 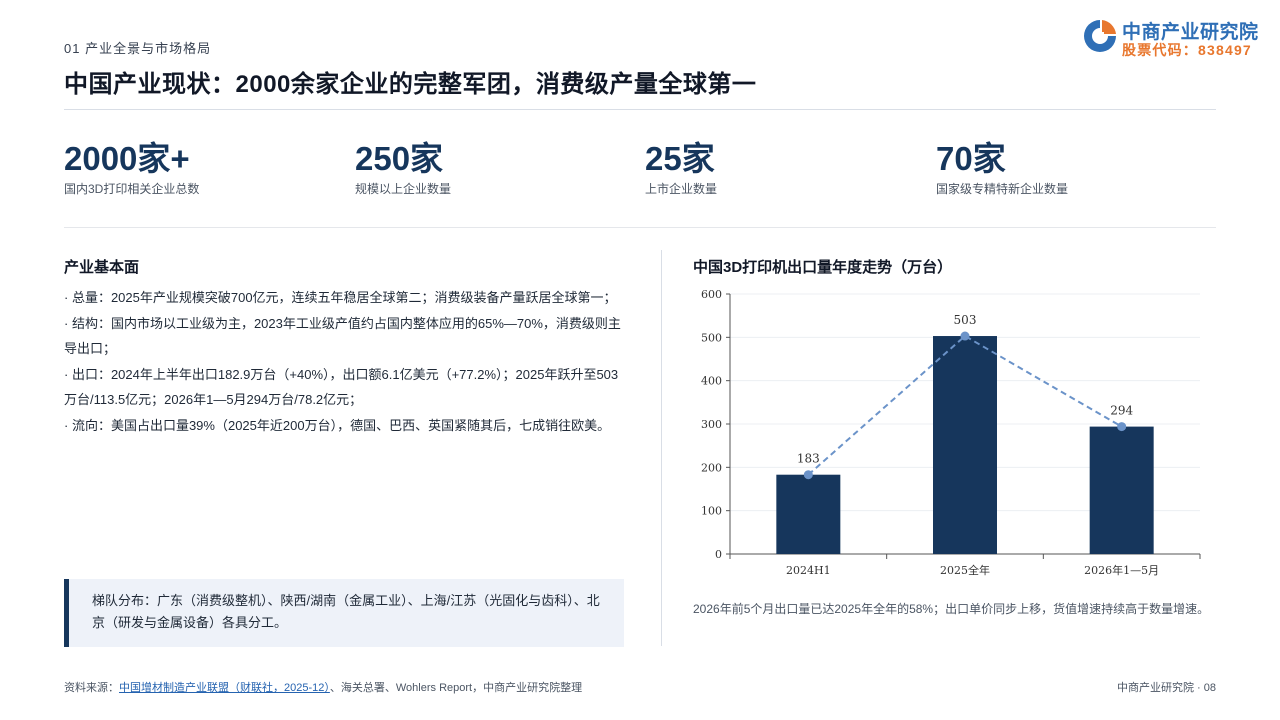 I want to click on chart-title: 中国3D打印机出口量年度走势（万台）, so click(x=823, y=267).